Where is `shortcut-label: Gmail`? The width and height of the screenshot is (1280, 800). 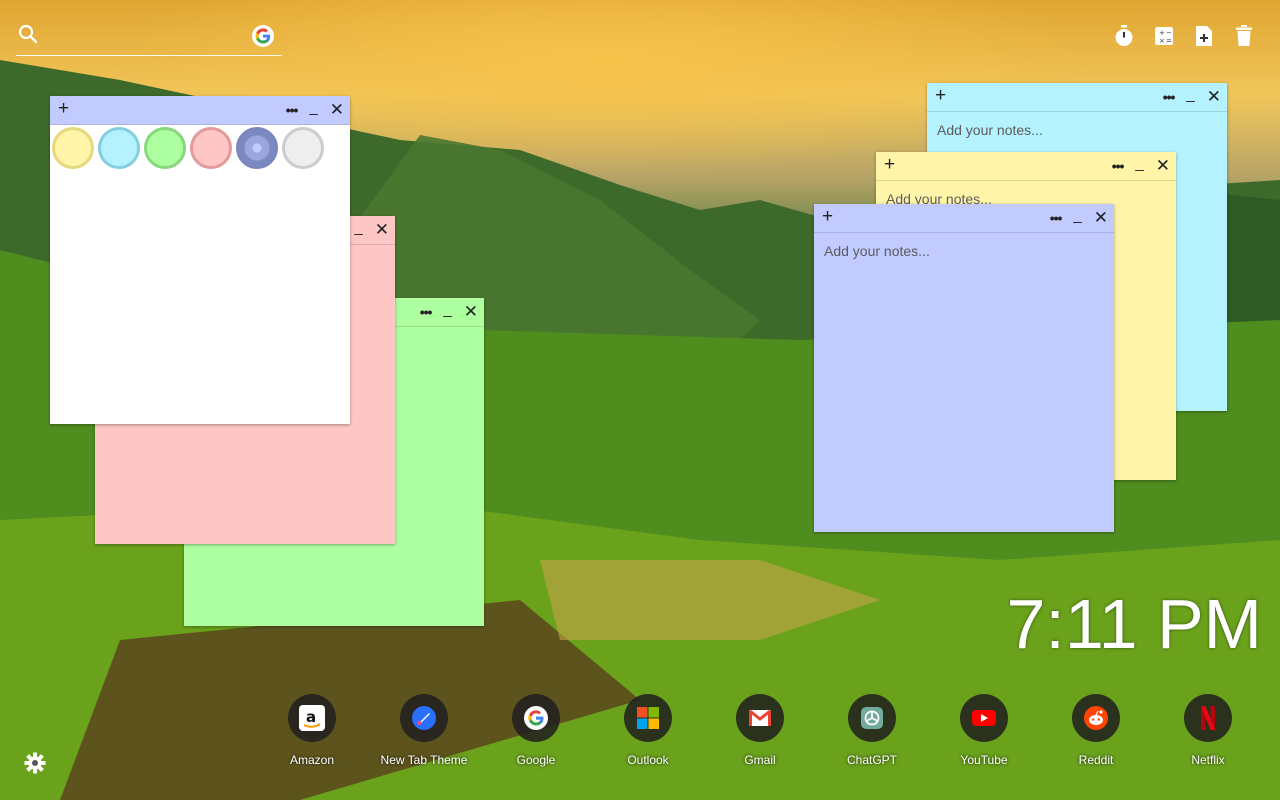 shortcut-label: Gmail is located at coordinates (760, 760).